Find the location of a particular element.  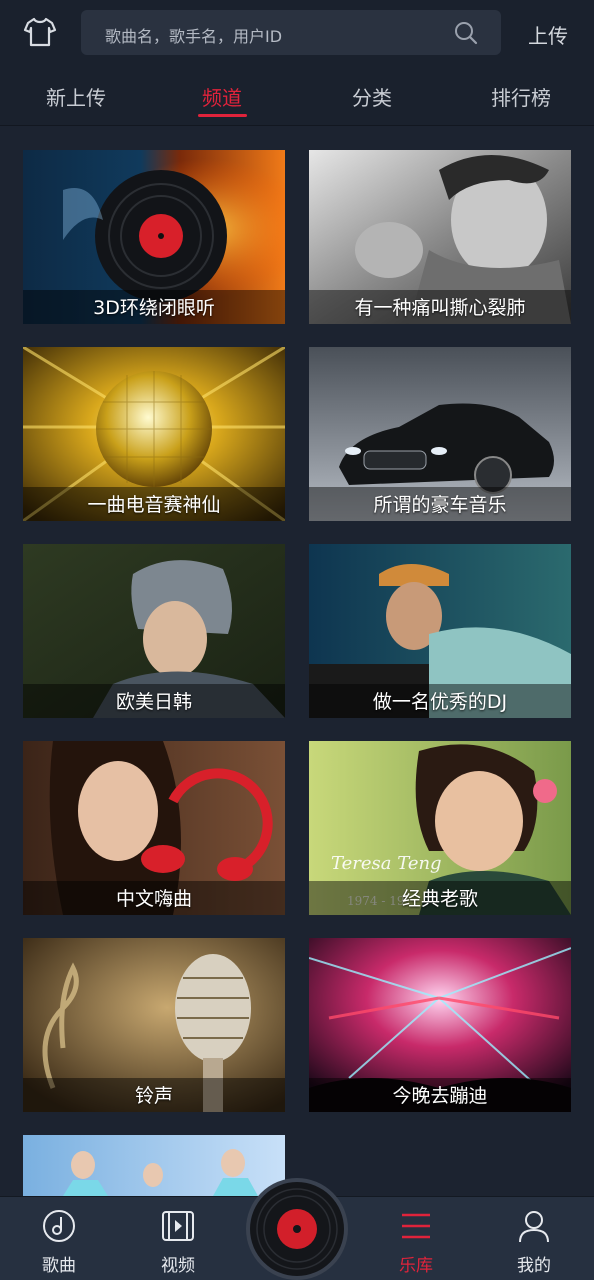

nav-library: 乐库 is located at coordinates (416, 1238).